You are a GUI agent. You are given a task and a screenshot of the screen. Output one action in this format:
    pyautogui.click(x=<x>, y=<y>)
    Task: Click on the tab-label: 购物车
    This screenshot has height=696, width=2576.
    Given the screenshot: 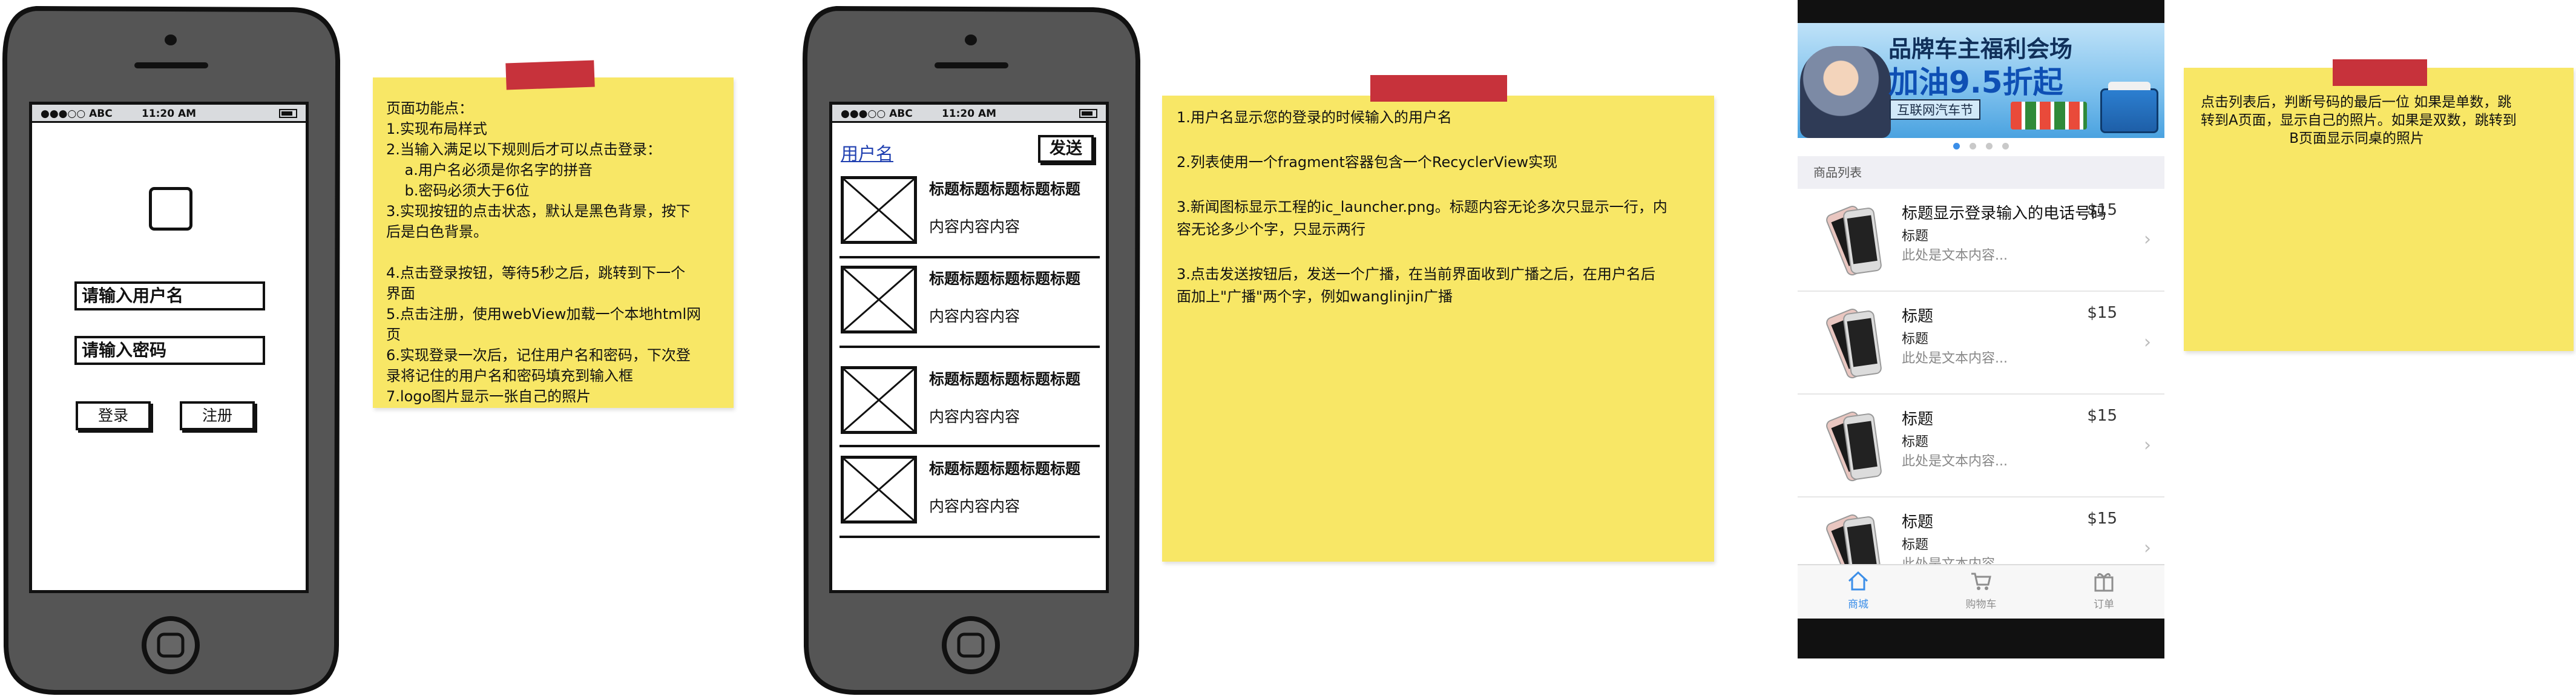 What is the action you would take?
    pyautogui.click(x=1981, y=605)
    